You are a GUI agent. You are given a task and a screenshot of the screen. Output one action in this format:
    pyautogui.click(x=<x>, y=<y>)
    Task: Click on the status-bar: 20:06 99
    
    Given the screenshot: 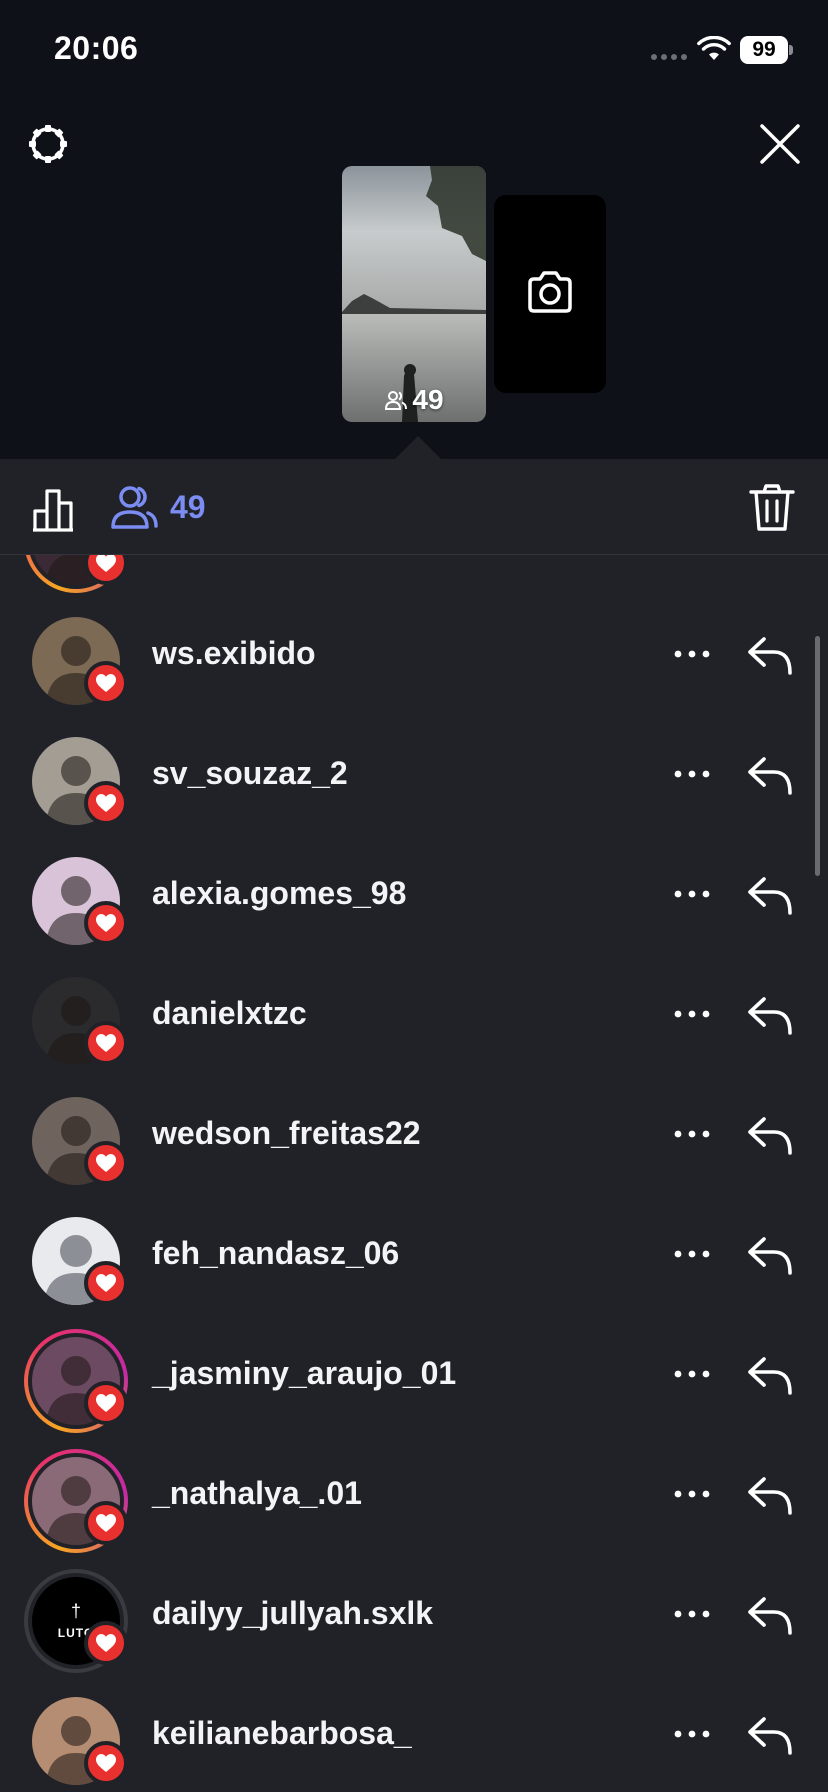 What is the action you would take?
    pyautogui.click(x=414, y=50)
    